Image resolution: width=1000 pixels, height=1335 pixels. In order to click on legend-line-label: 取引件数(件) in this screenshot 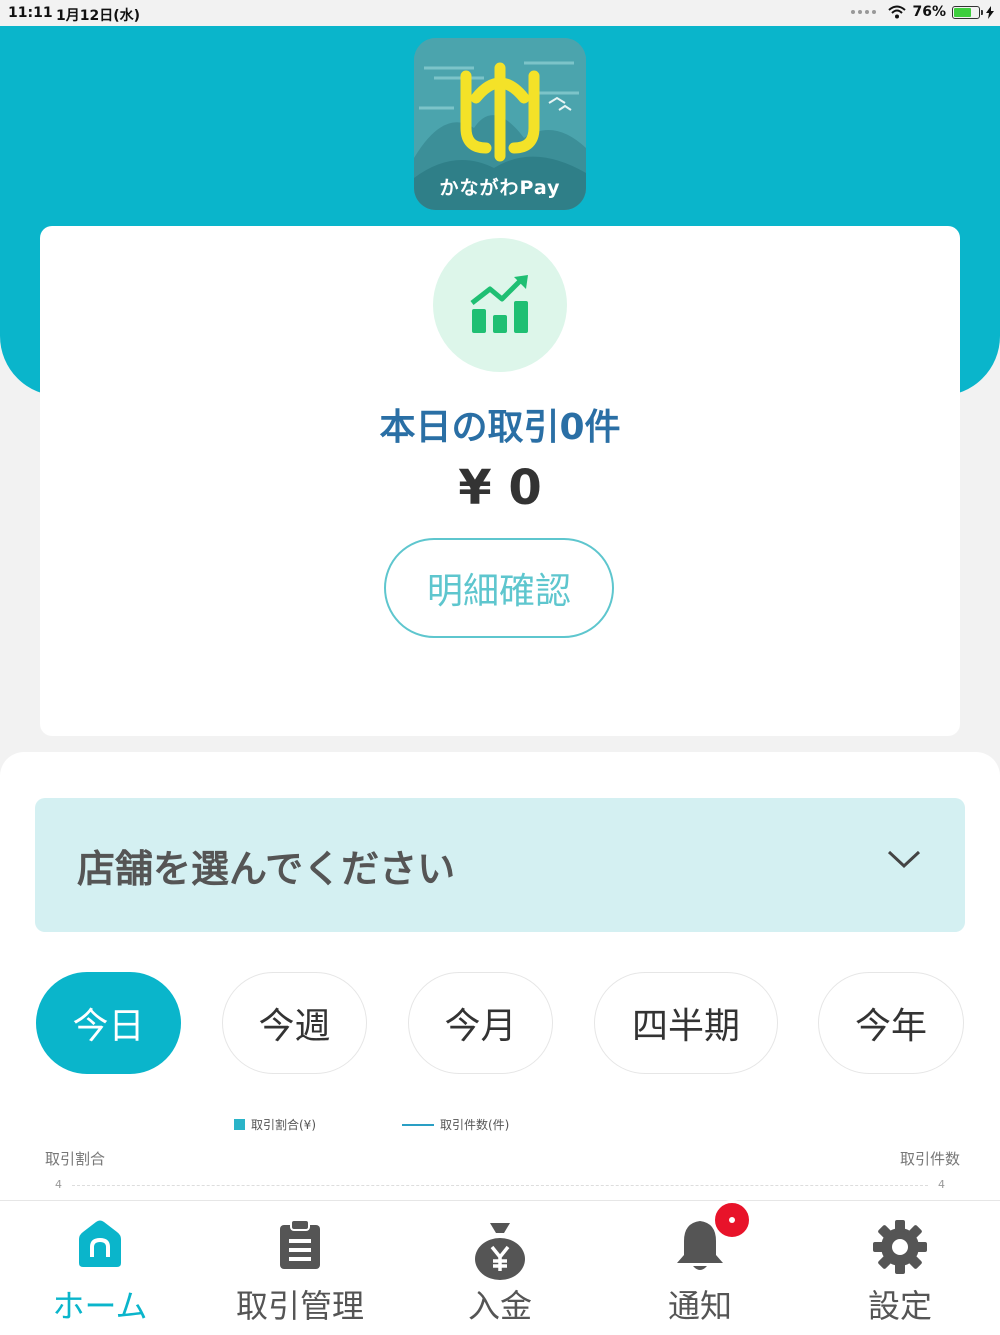, I will do `click(475, 1125)`.